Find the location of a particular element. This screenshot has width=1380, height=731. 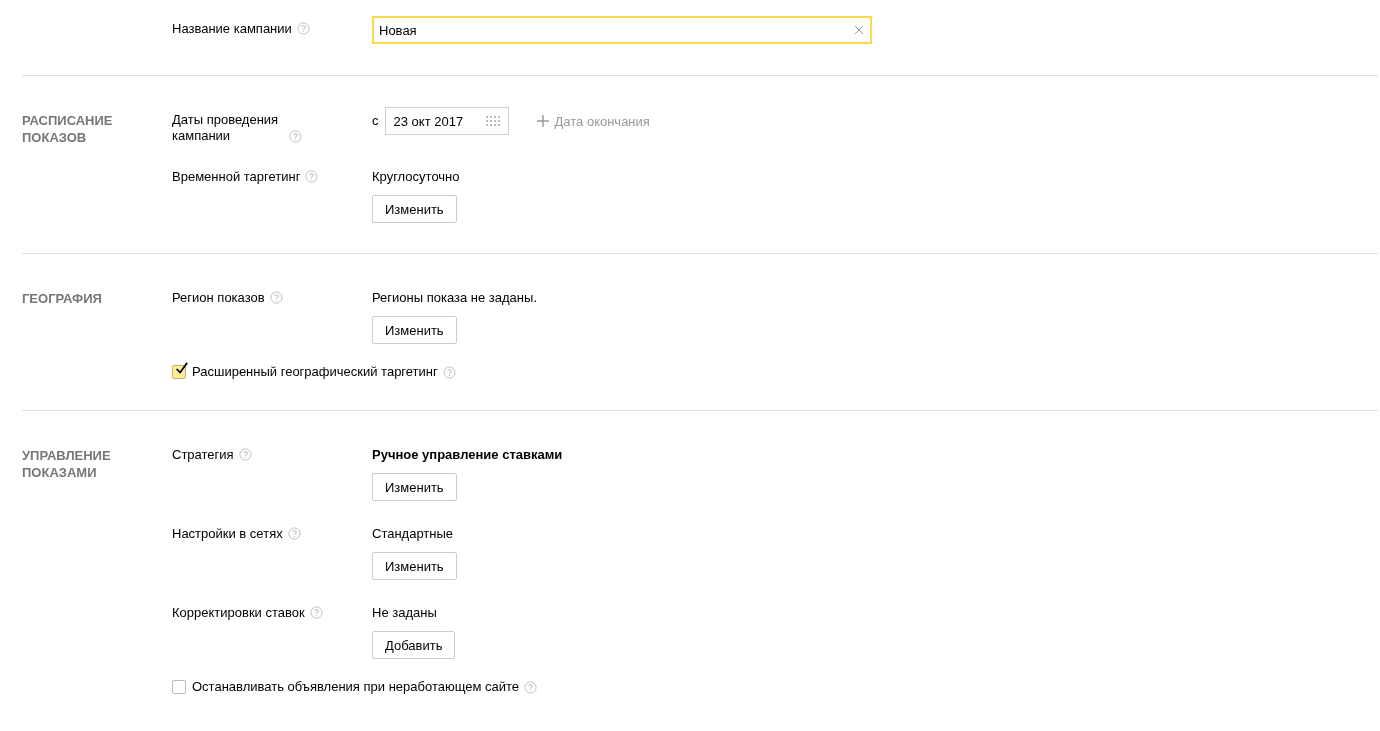

field-label: Регион показов is located at coordinates (218, 298).